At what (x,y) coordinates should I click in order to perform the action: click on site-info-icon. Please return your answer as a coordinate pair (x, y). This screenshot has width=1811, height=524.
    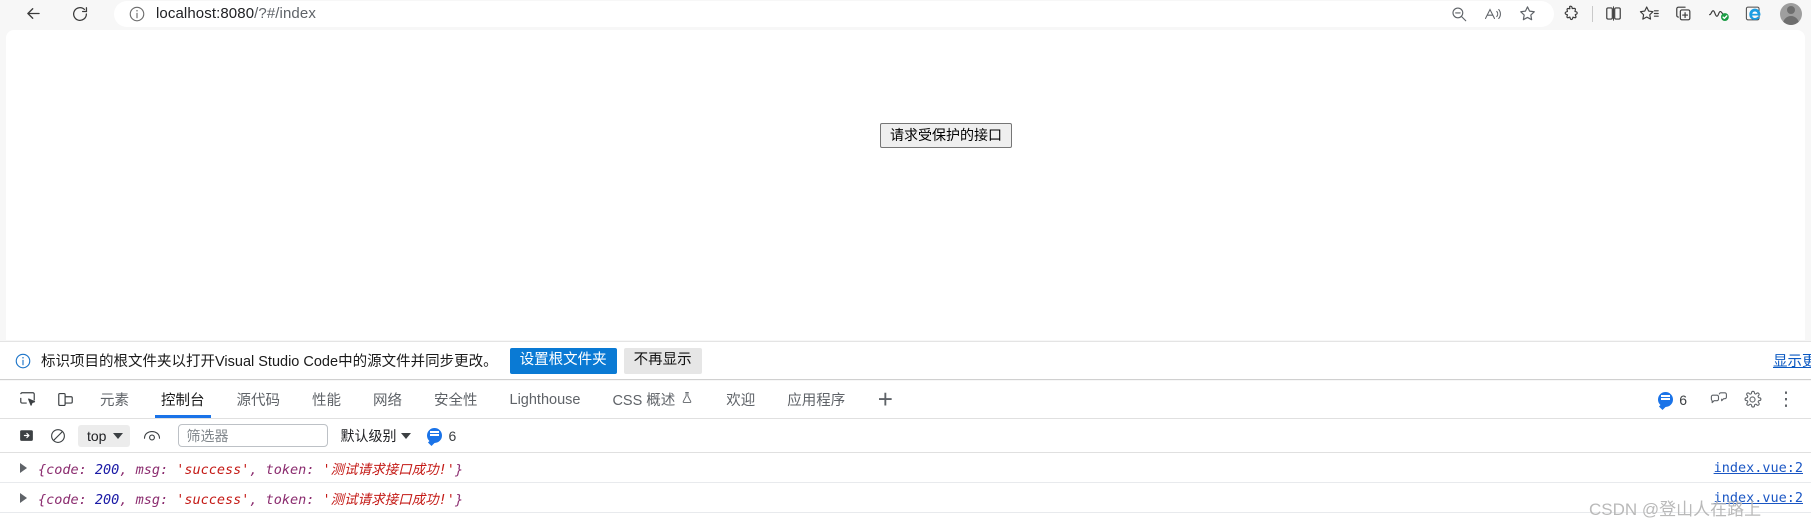
    Looking at the image, I should click on (137, 14).